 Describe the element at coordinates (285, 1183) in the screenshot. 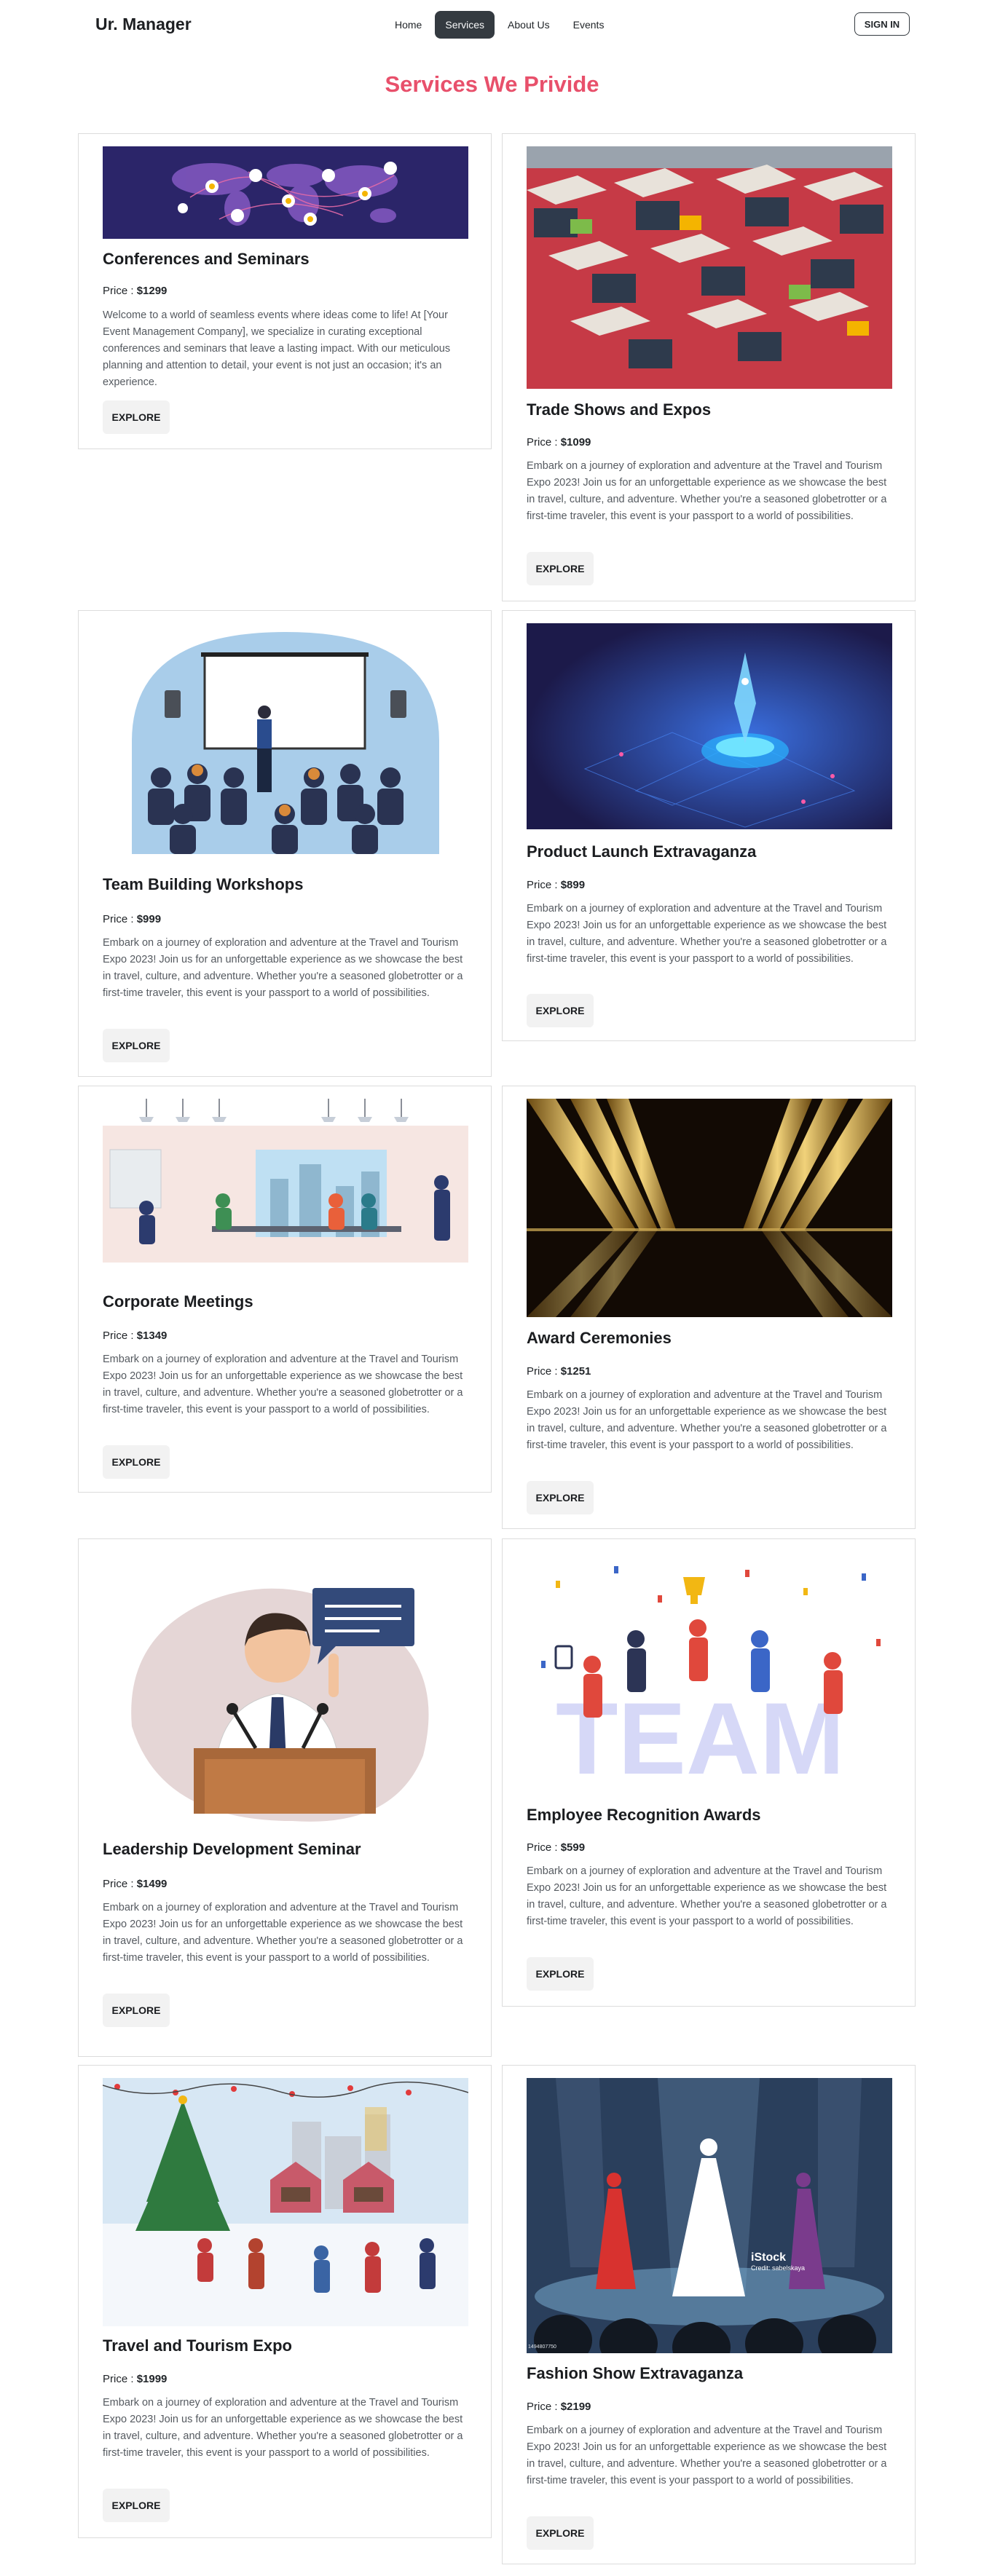

I see `office-illustration` at that location.